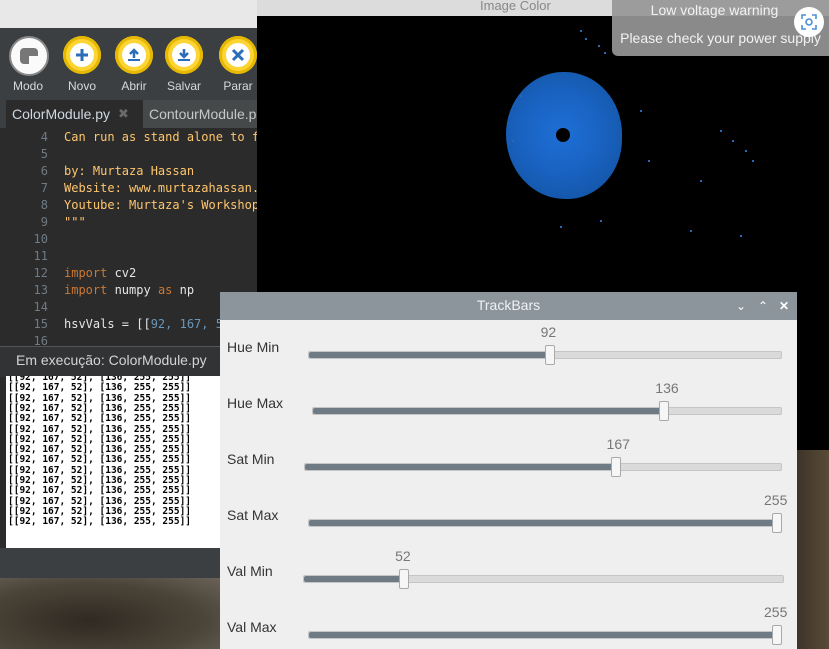 This screenshot has width=829, height=649. I want to click on slider-value: 167, so click(618, 444).